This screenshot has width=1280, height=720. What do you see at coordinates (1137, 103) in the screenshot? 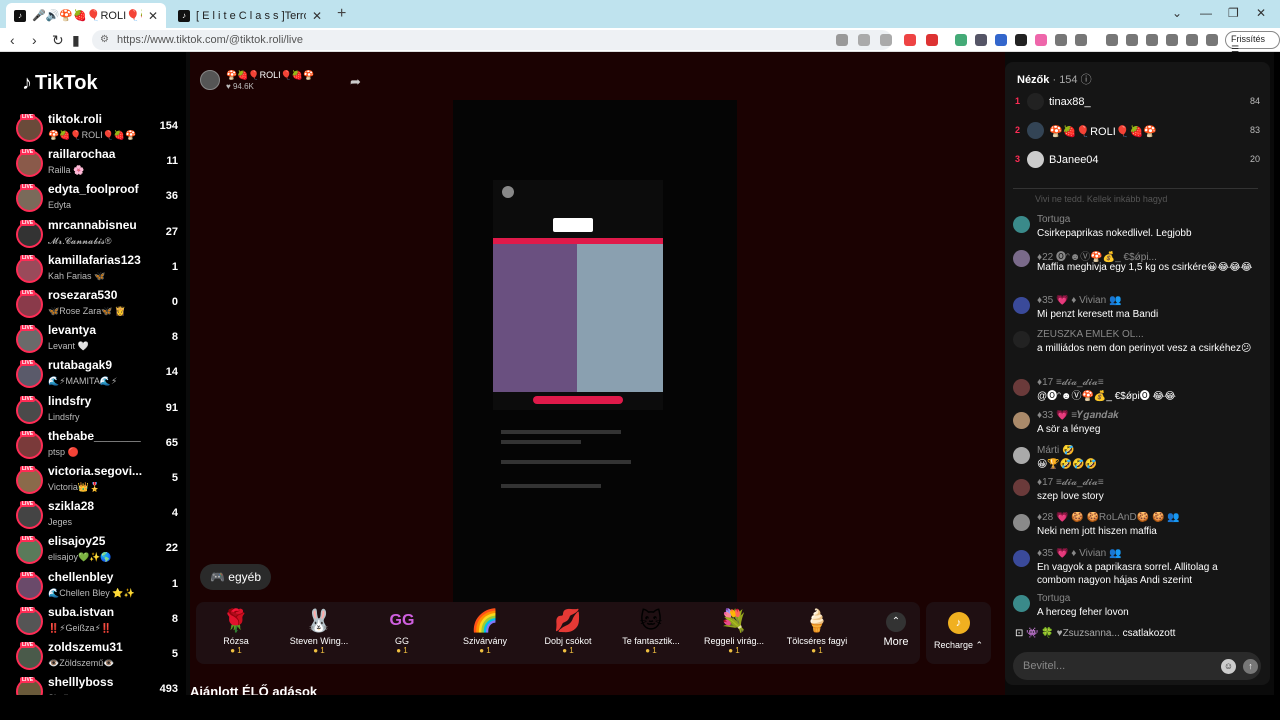
I see `top-viewer: 1 tinax88_ 84` at bounding box center [1137, 103].